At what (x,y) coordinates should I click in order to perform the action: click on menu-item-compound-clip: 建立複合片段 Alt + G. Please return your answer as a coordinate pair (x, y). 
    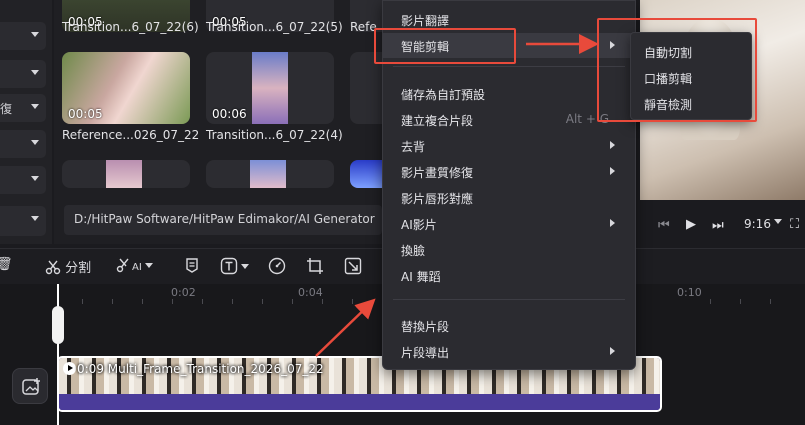
    Looking at the image, I should click on (509, 119).